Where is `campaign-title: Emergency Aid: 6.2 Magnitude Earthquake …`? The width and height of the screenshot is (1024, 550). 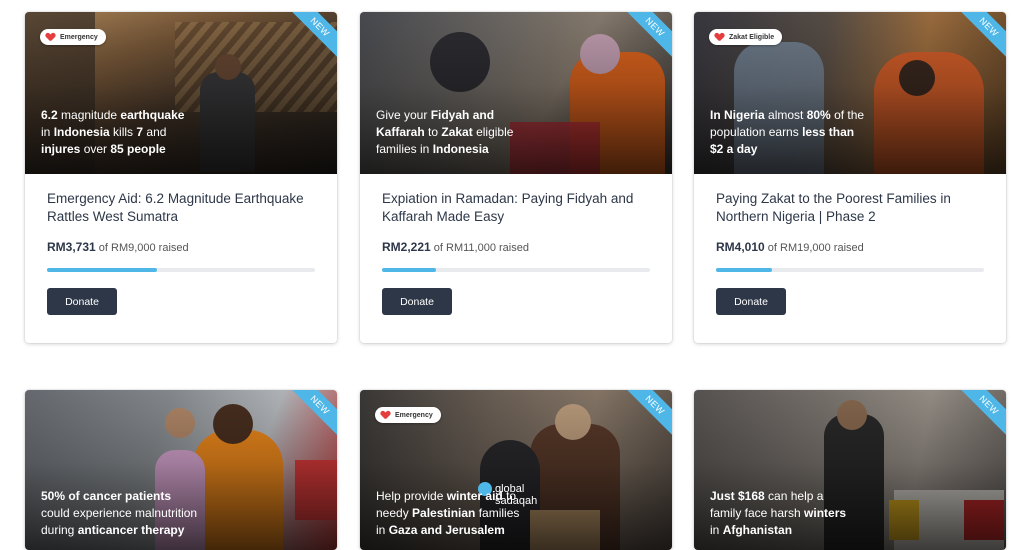
campaign-title: Emergency Aid: 6.2 Magnitude Earthquake … is located at coordinates (181, 209).